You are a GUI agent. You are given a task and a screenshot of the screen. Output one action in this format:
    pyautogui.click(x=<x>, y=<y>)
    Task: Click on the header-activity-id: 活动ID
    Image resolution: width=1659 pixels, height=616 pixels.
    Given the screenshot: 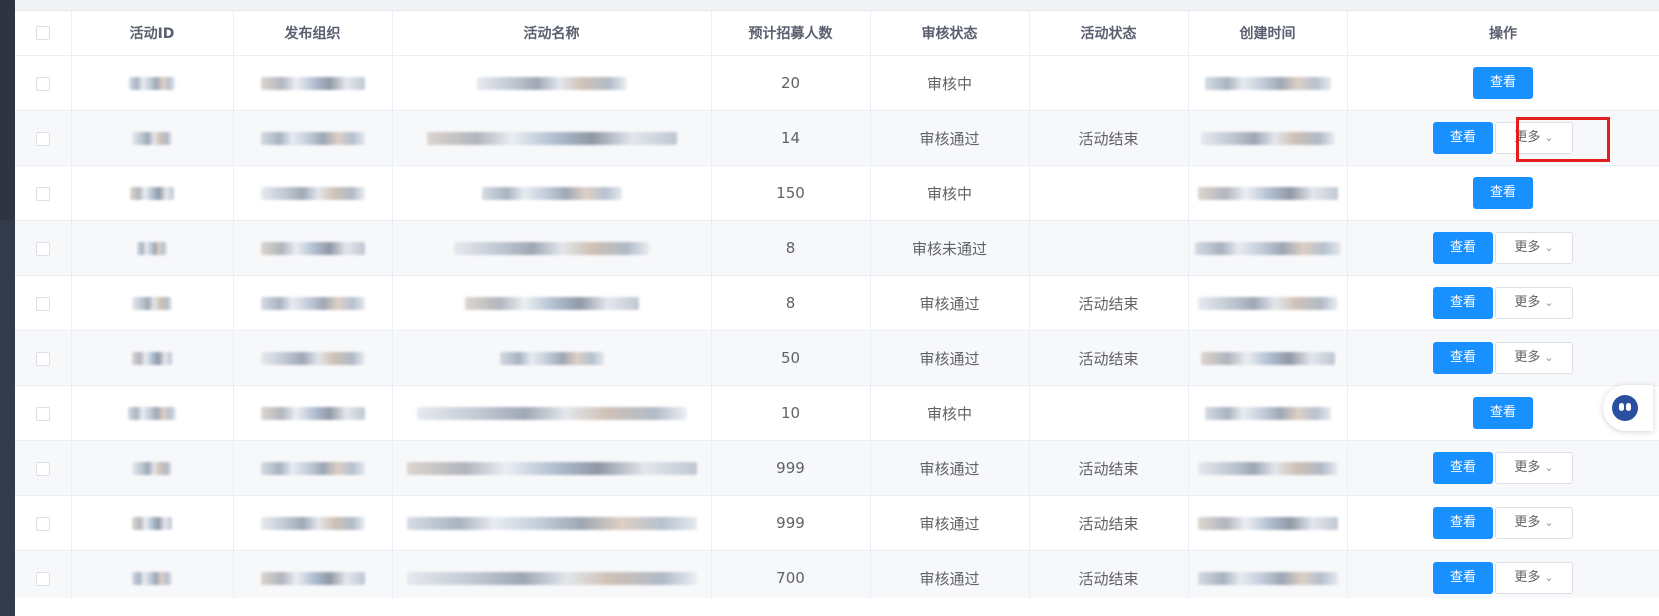 What is the action you would take?
    pyautogui.click(x=152, y=33)
    